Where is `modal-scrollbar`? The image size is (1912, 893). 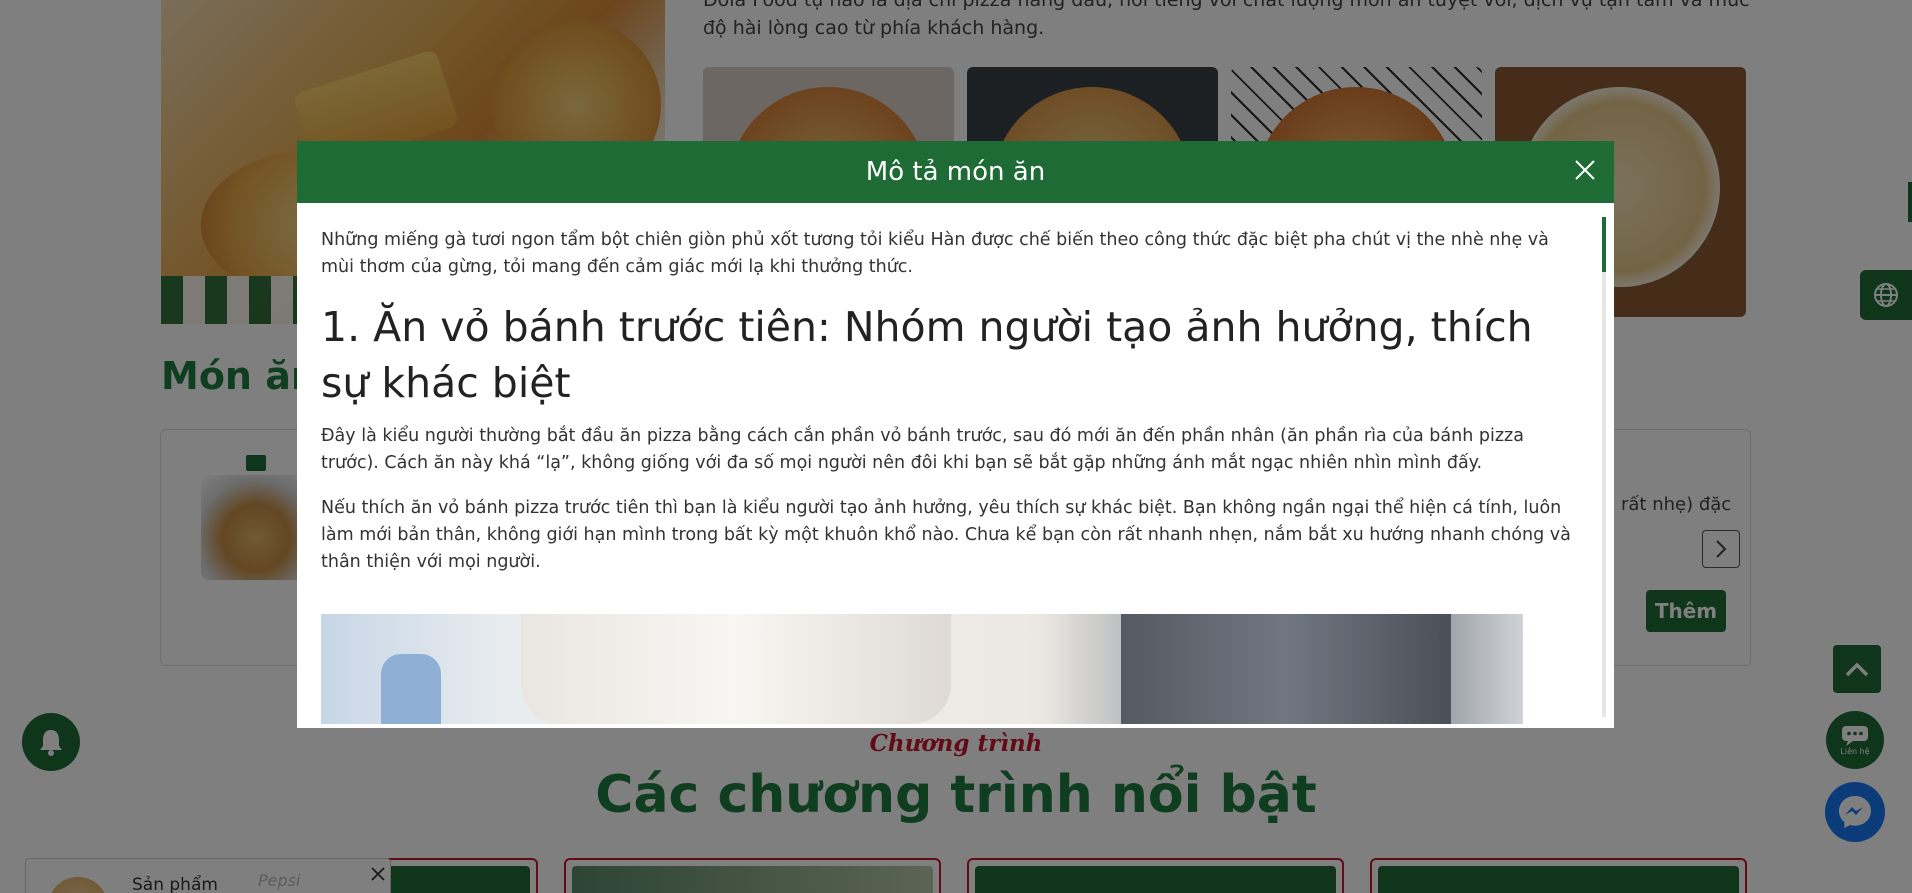
modal-scrollbar is located at coordinates (1604, 467).